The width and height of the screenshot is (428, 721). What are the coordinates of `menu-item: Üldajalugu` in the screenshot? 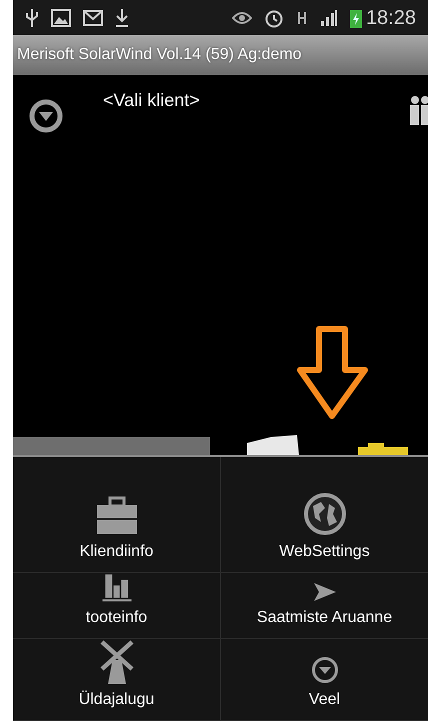 It's located at (117, 679).